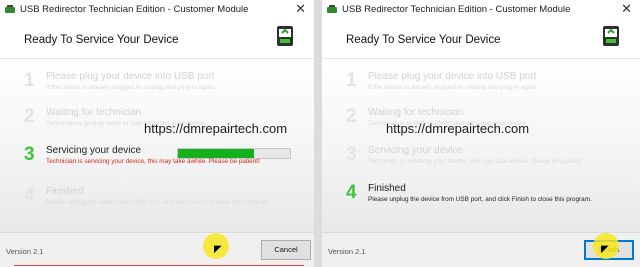 The image size is (640, 267). What do you see at coordinates (286, 250) in the screenshot?
I see `cancel-button: Cancel` at bounding box center [286, 250].